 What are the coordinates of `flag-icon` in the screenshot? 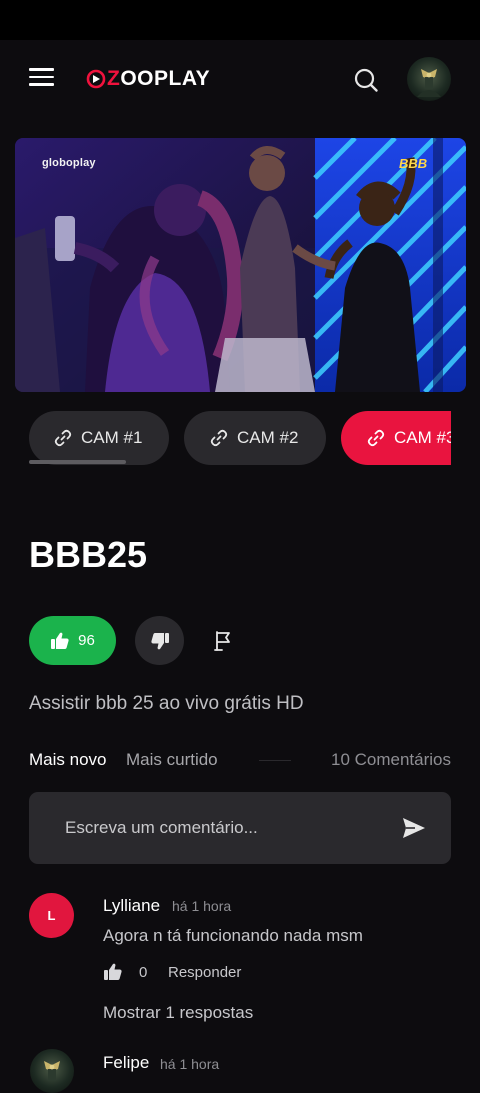 It's located at (222, 641).